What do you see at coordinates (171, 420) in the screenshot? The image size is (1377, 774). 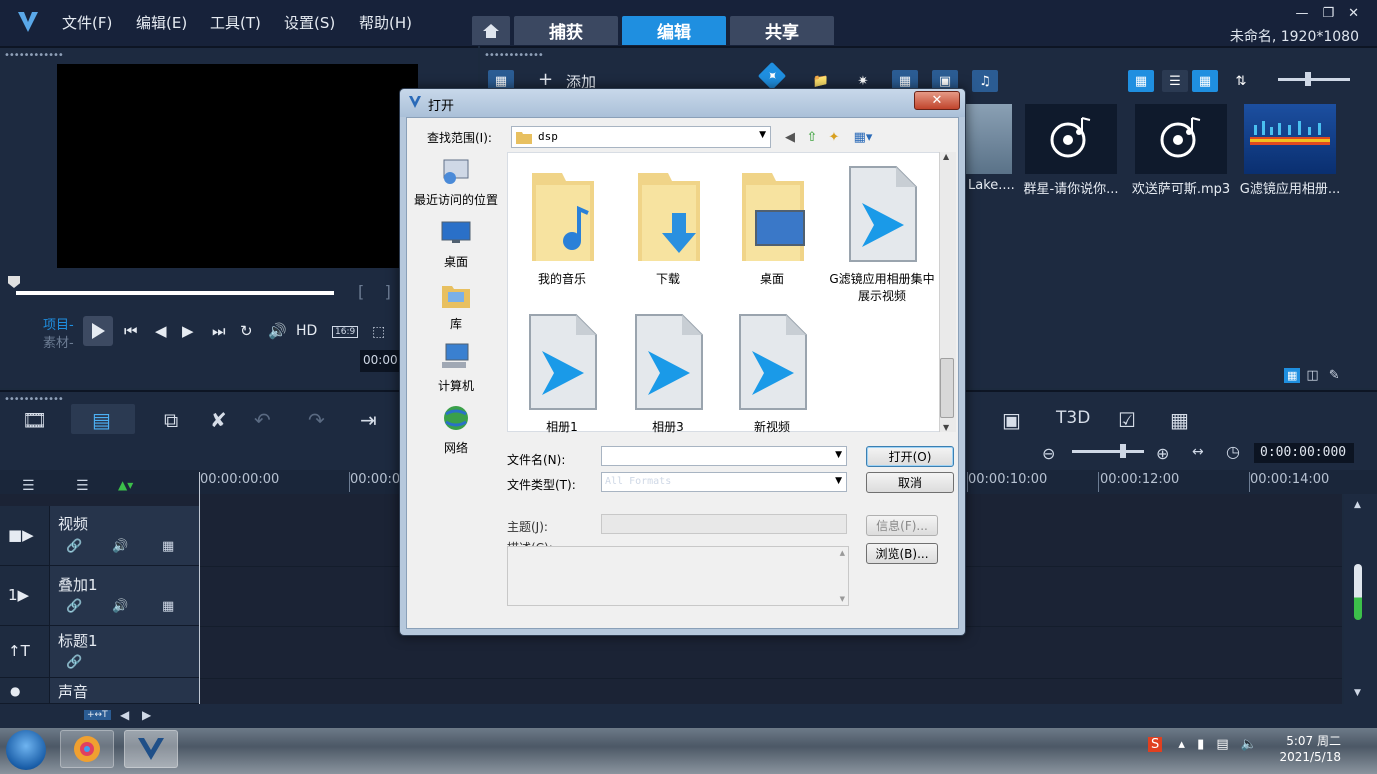 I see `copy-track-icon: ⧉` at bounding box center [171, 420].